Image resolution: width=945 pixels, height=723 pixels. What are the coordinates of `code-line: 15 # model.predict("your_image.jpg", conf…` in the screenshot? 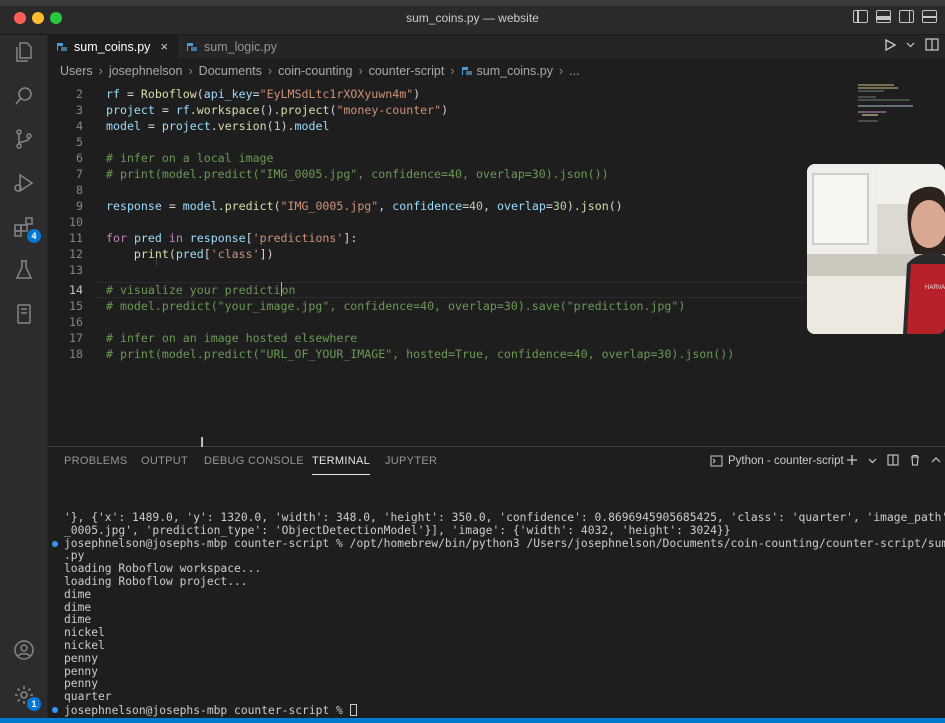 It's located at (428, 306).